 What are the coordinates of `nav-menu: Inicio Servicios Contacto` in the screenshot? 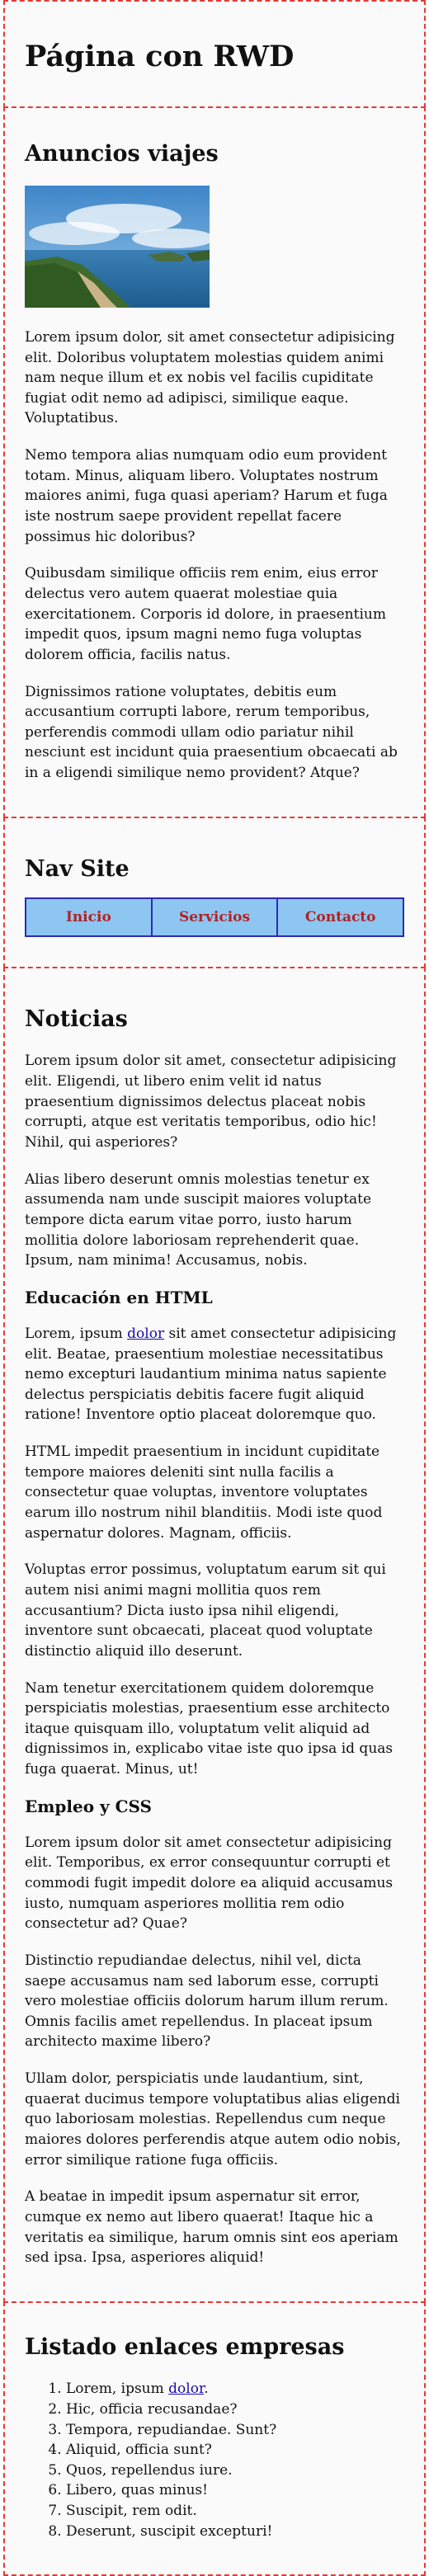 It's located at (214, 917).